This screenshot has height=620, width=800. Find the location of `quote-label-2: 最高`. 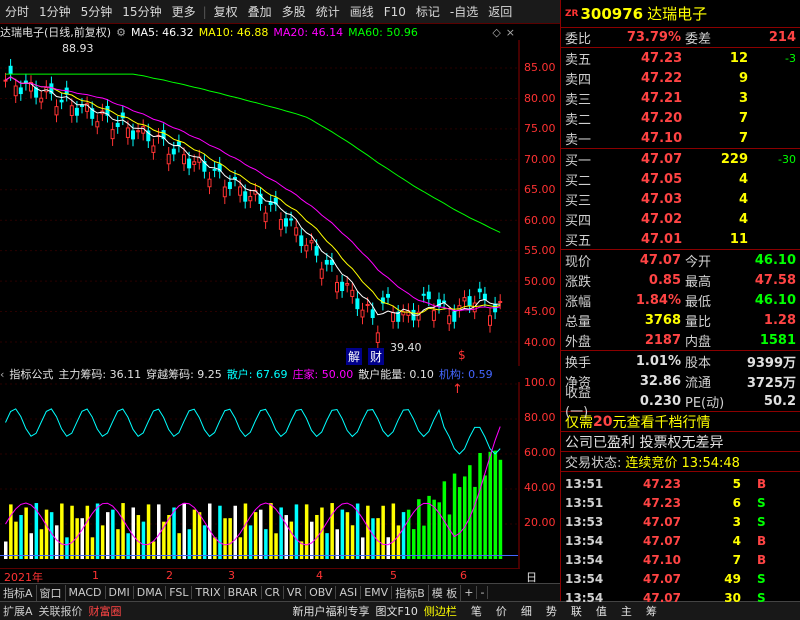

quote-label-2: 最高 is located at coordinates (698, 282).